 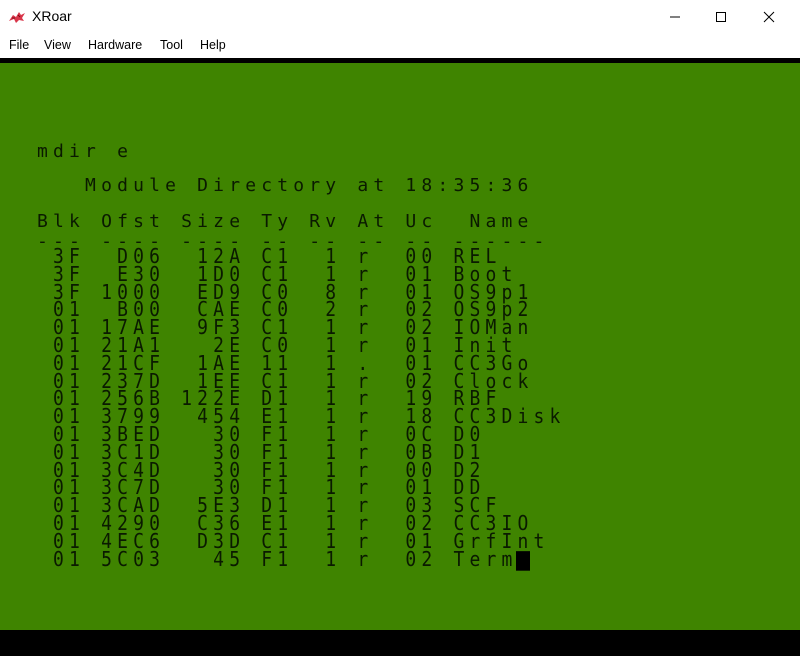 What do you see at coordinates (400, 643) in the screenshot?
I see `screen-border-bottom` at bounding box center [400, 643].